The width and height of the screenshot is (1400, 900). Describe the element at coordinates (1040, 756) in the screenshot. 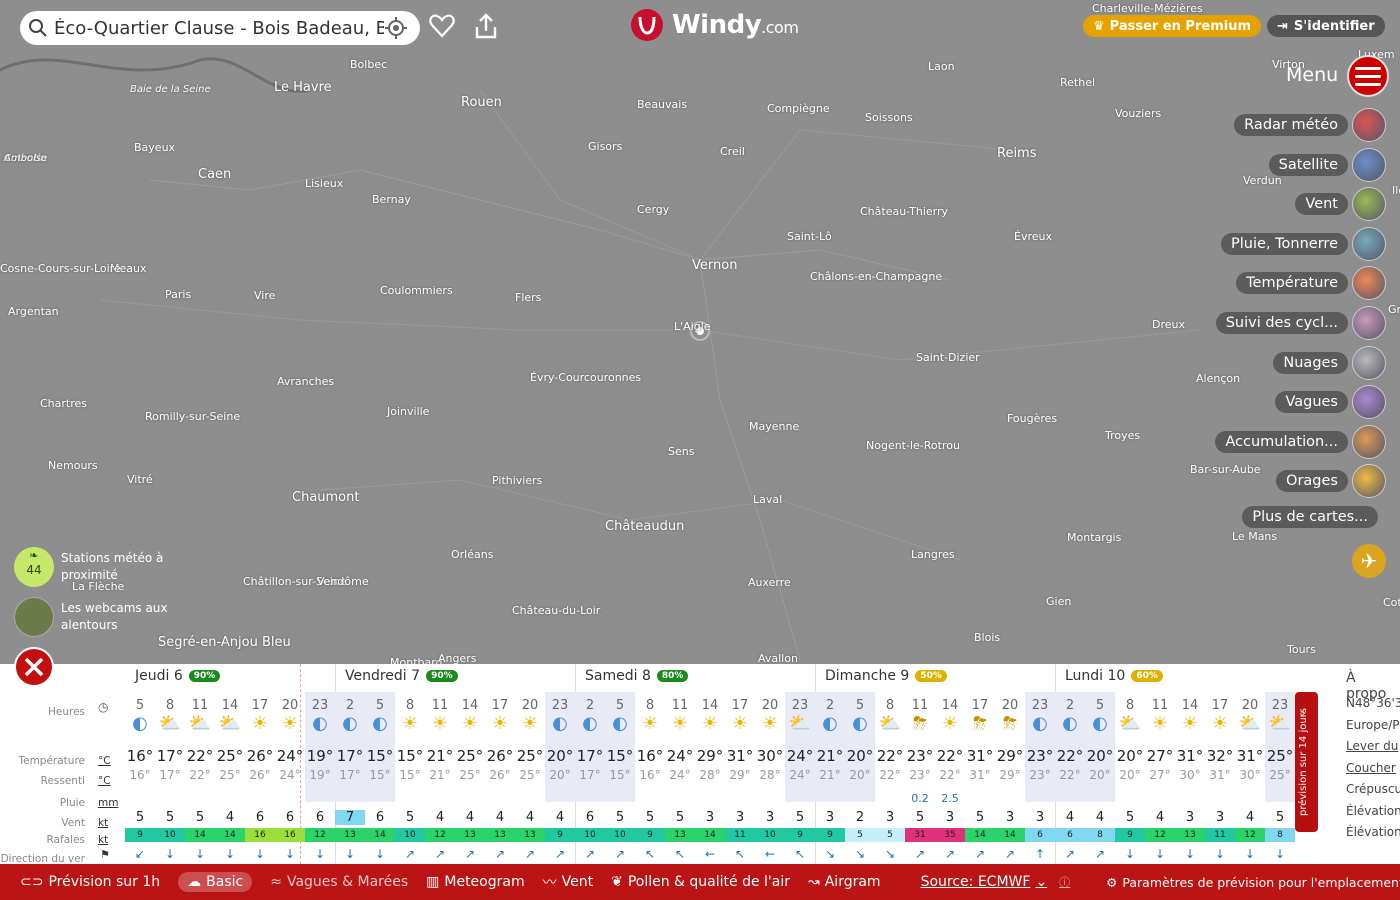

I see `temperature-cell: 23°` at that location.